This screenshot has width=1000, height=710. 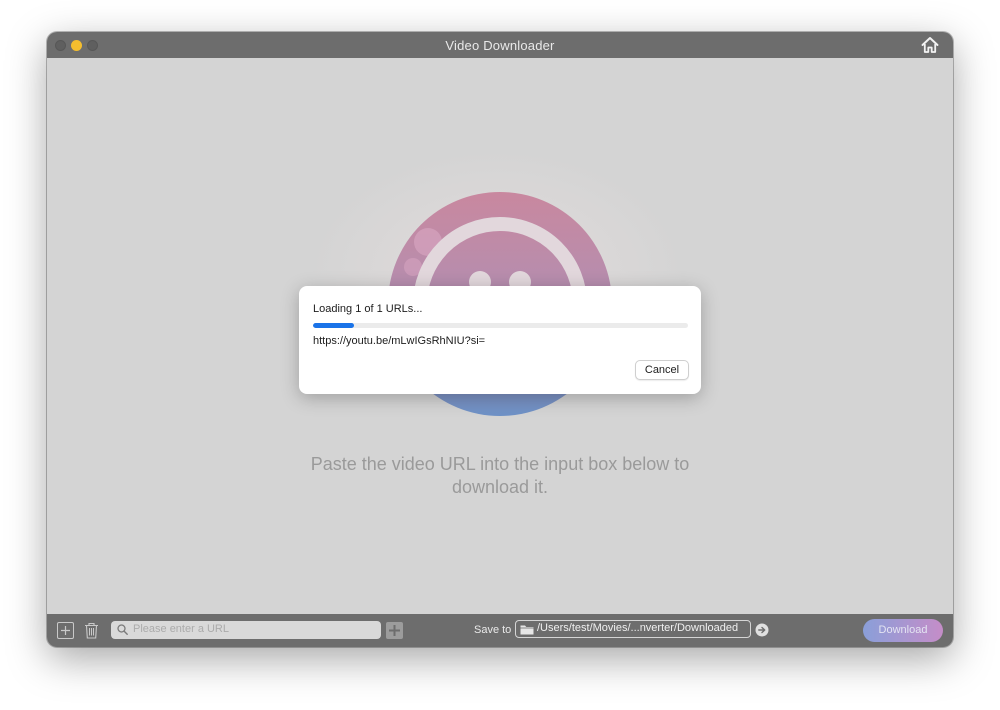 I want to click on close-window-button, so click(x=60, y=45).